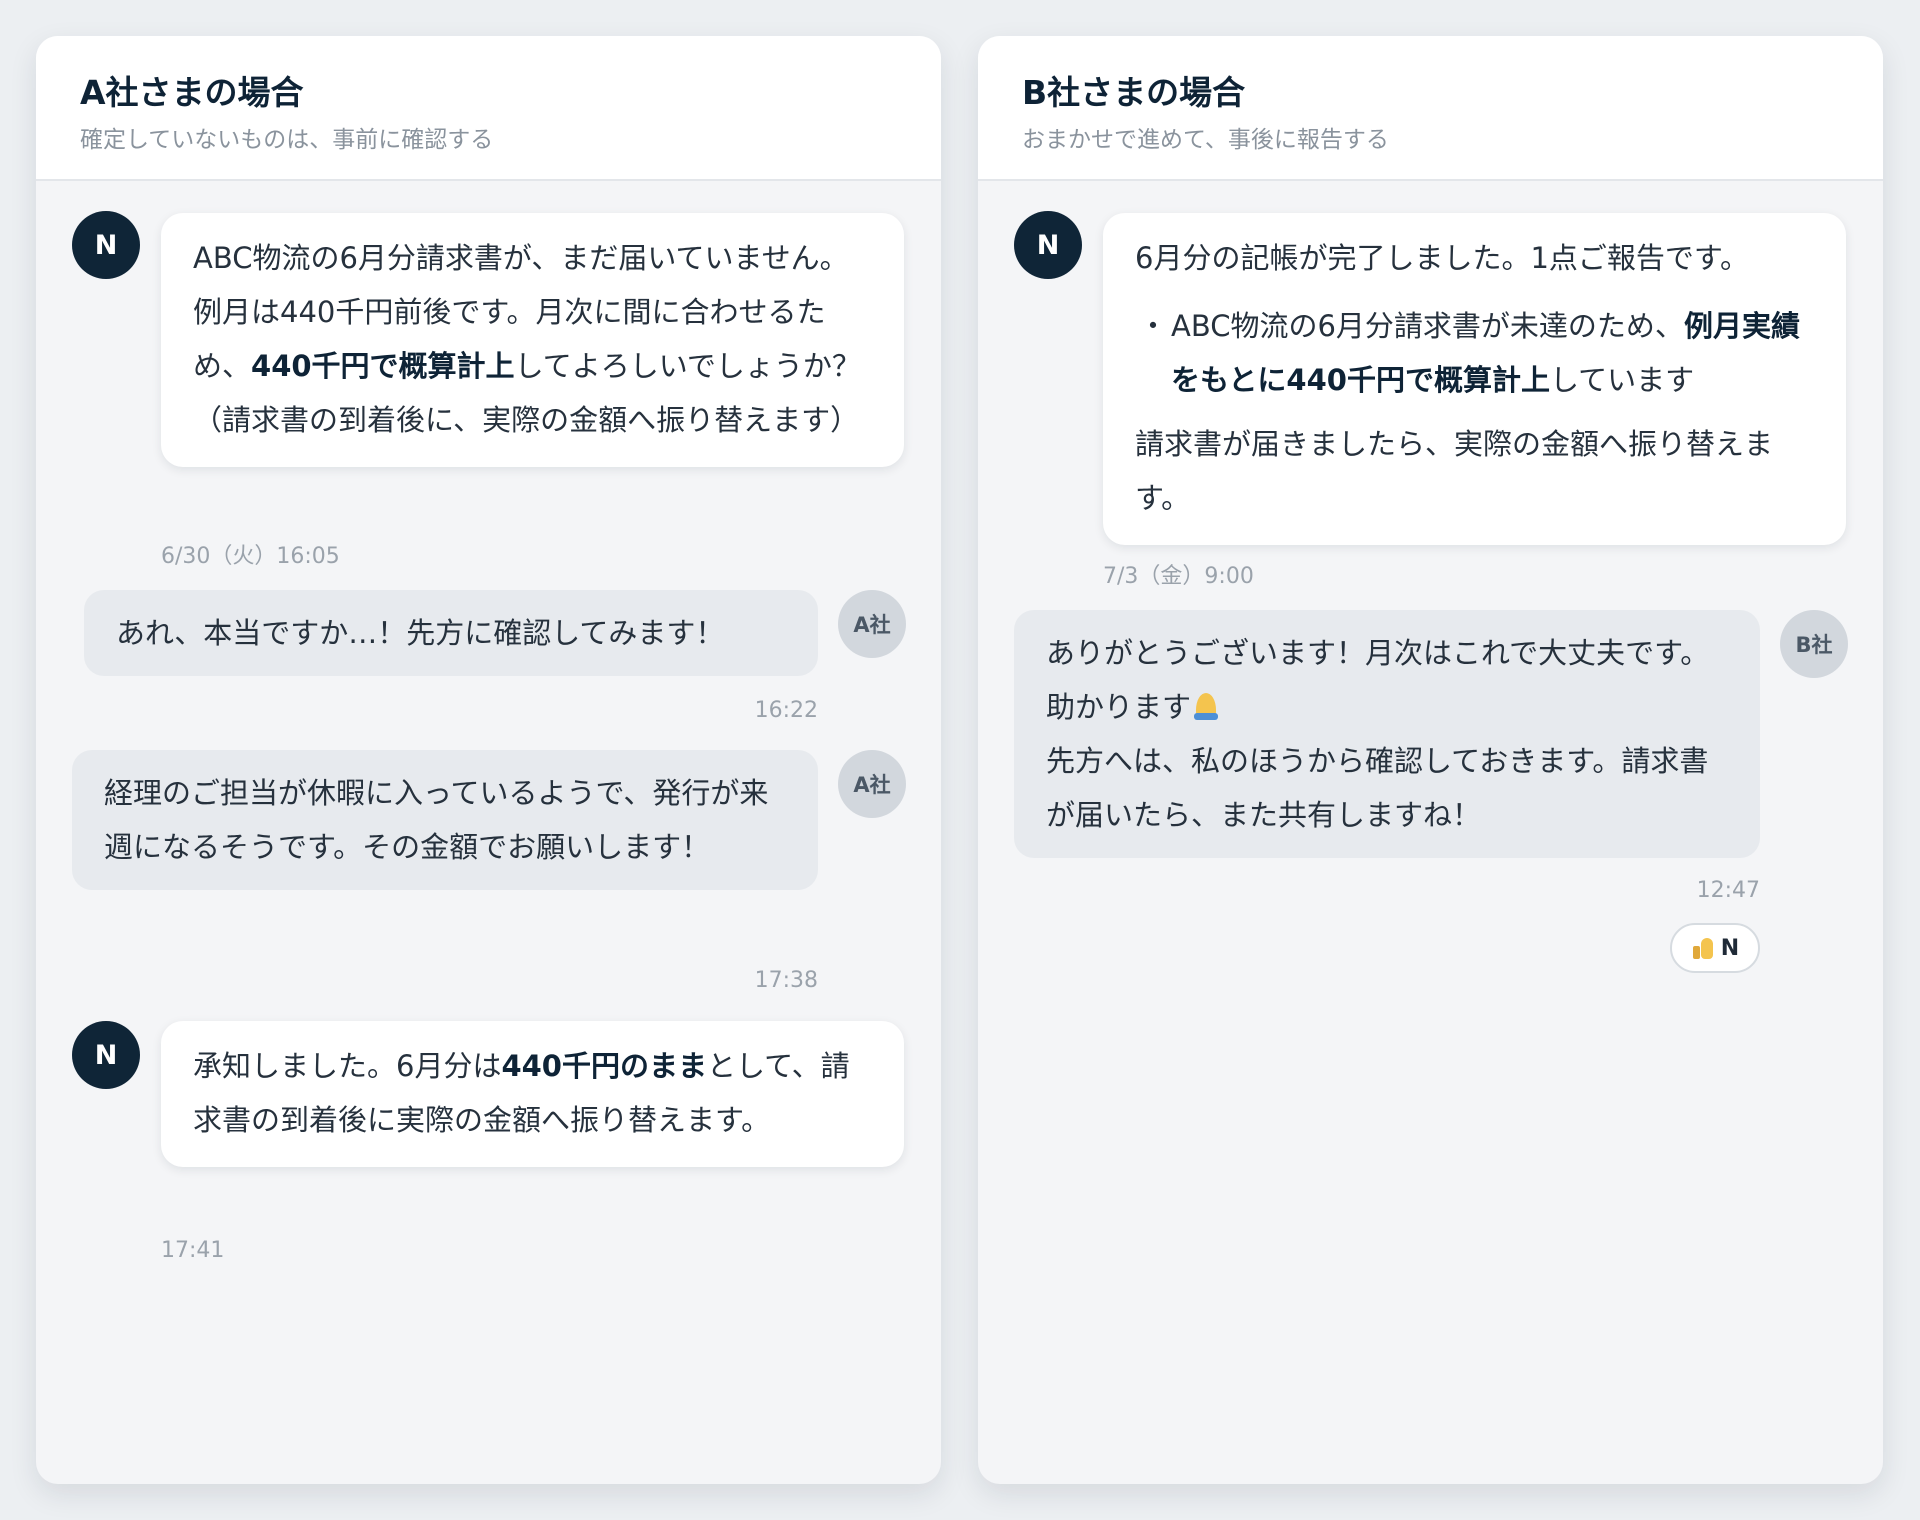  I want to click on panel-title: A社さまの場合, so click(192, 92).